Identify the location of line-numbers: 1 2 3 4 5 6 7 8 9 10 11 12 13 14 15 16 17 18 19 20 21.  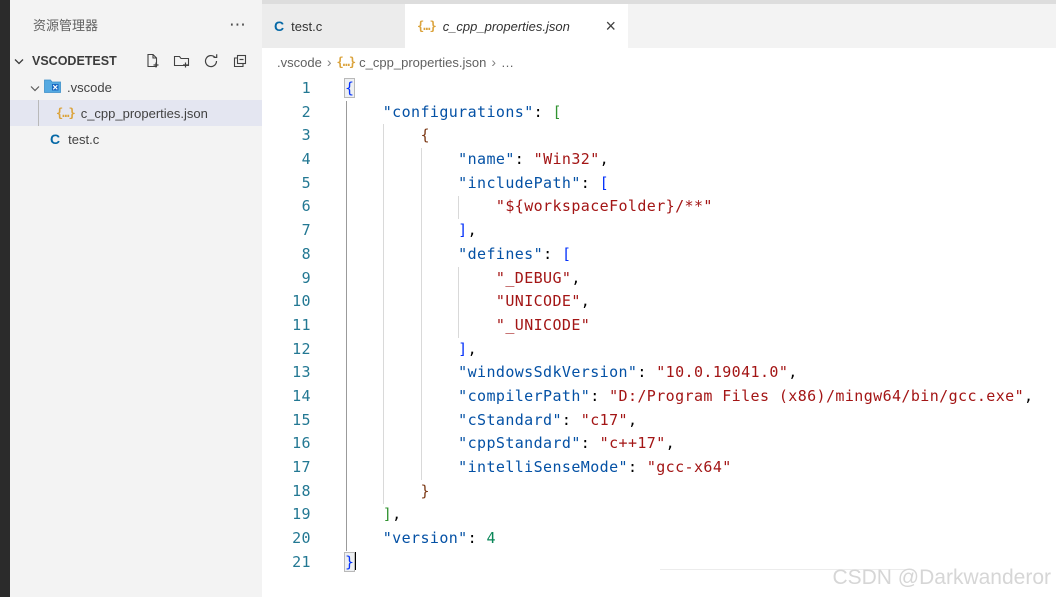
(301, 325).